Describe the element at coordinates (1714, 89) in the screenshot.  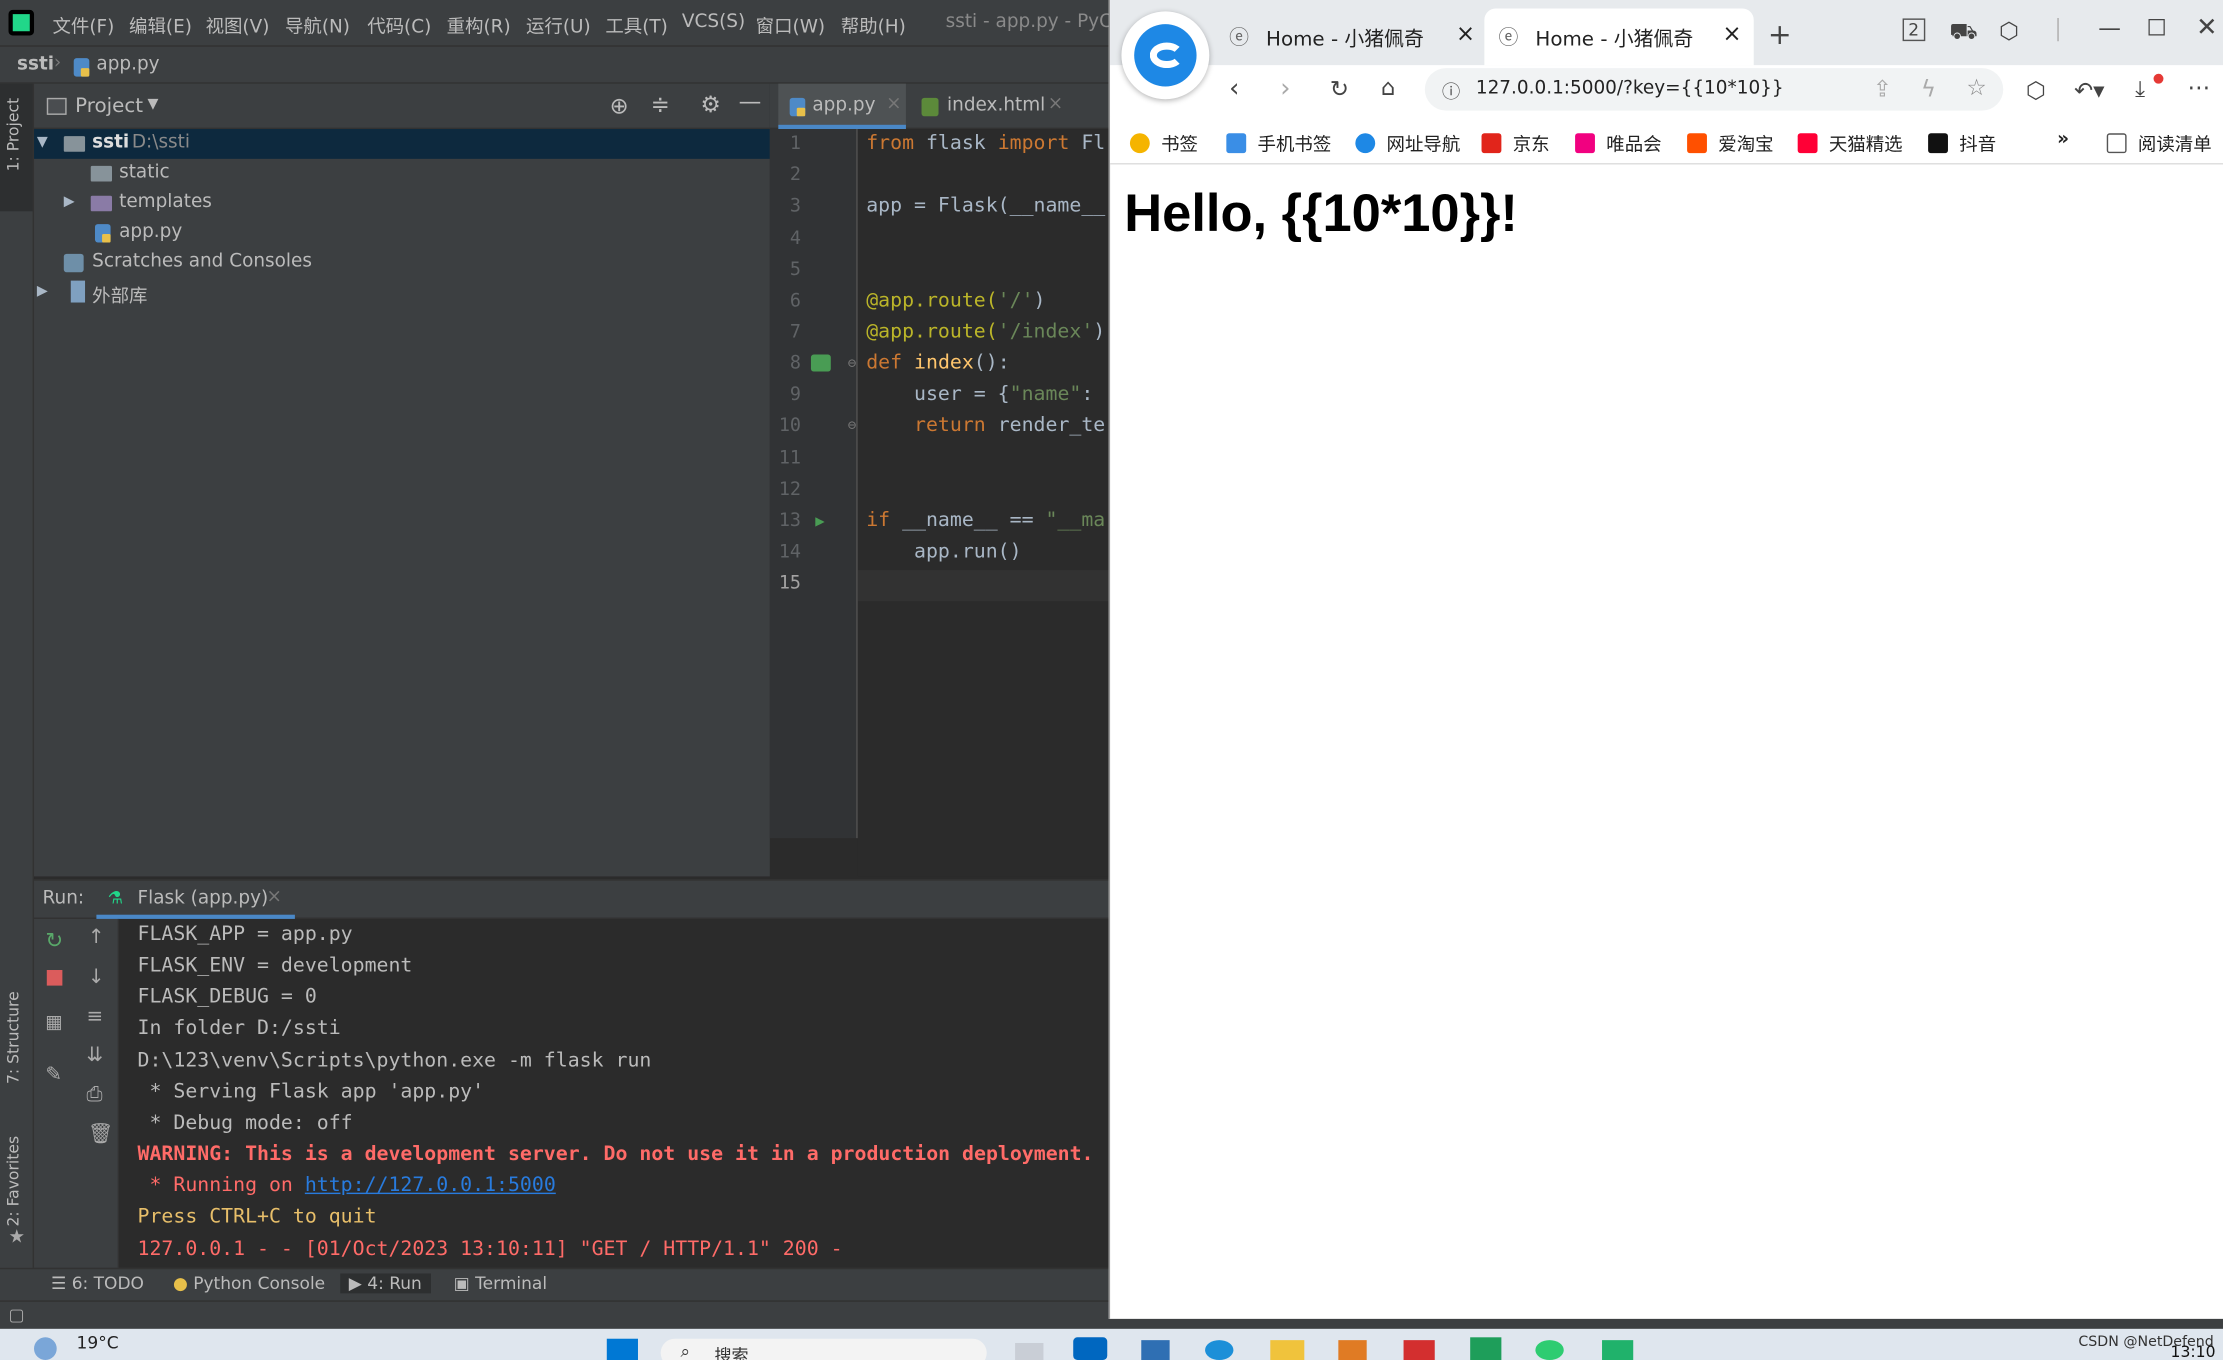
I see `address-bar: ⓘ 127.0.0.1:5000/?key={{10*10}} ⇪ ϟ ☆` at that location.